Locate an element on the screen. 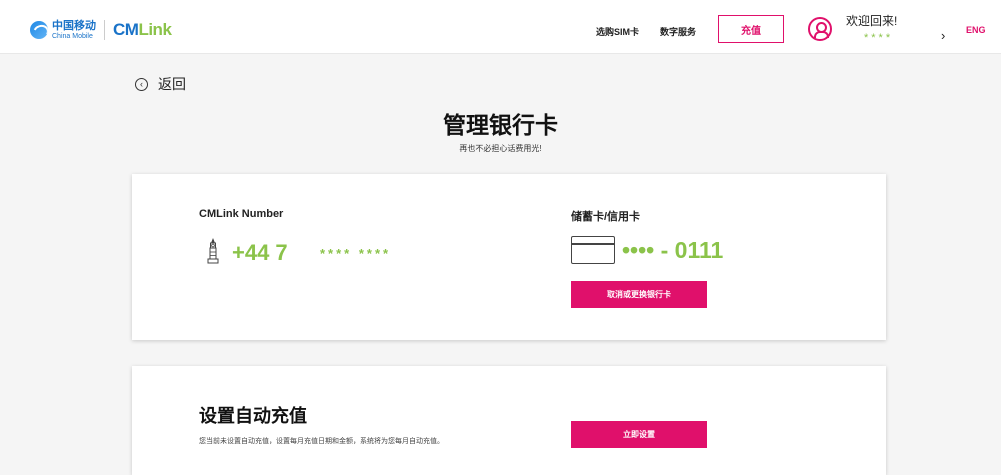 The height and width of the screenshot is (475, 1001). welcome-text: 欢迎回来! is located at coordinates (872, 21).